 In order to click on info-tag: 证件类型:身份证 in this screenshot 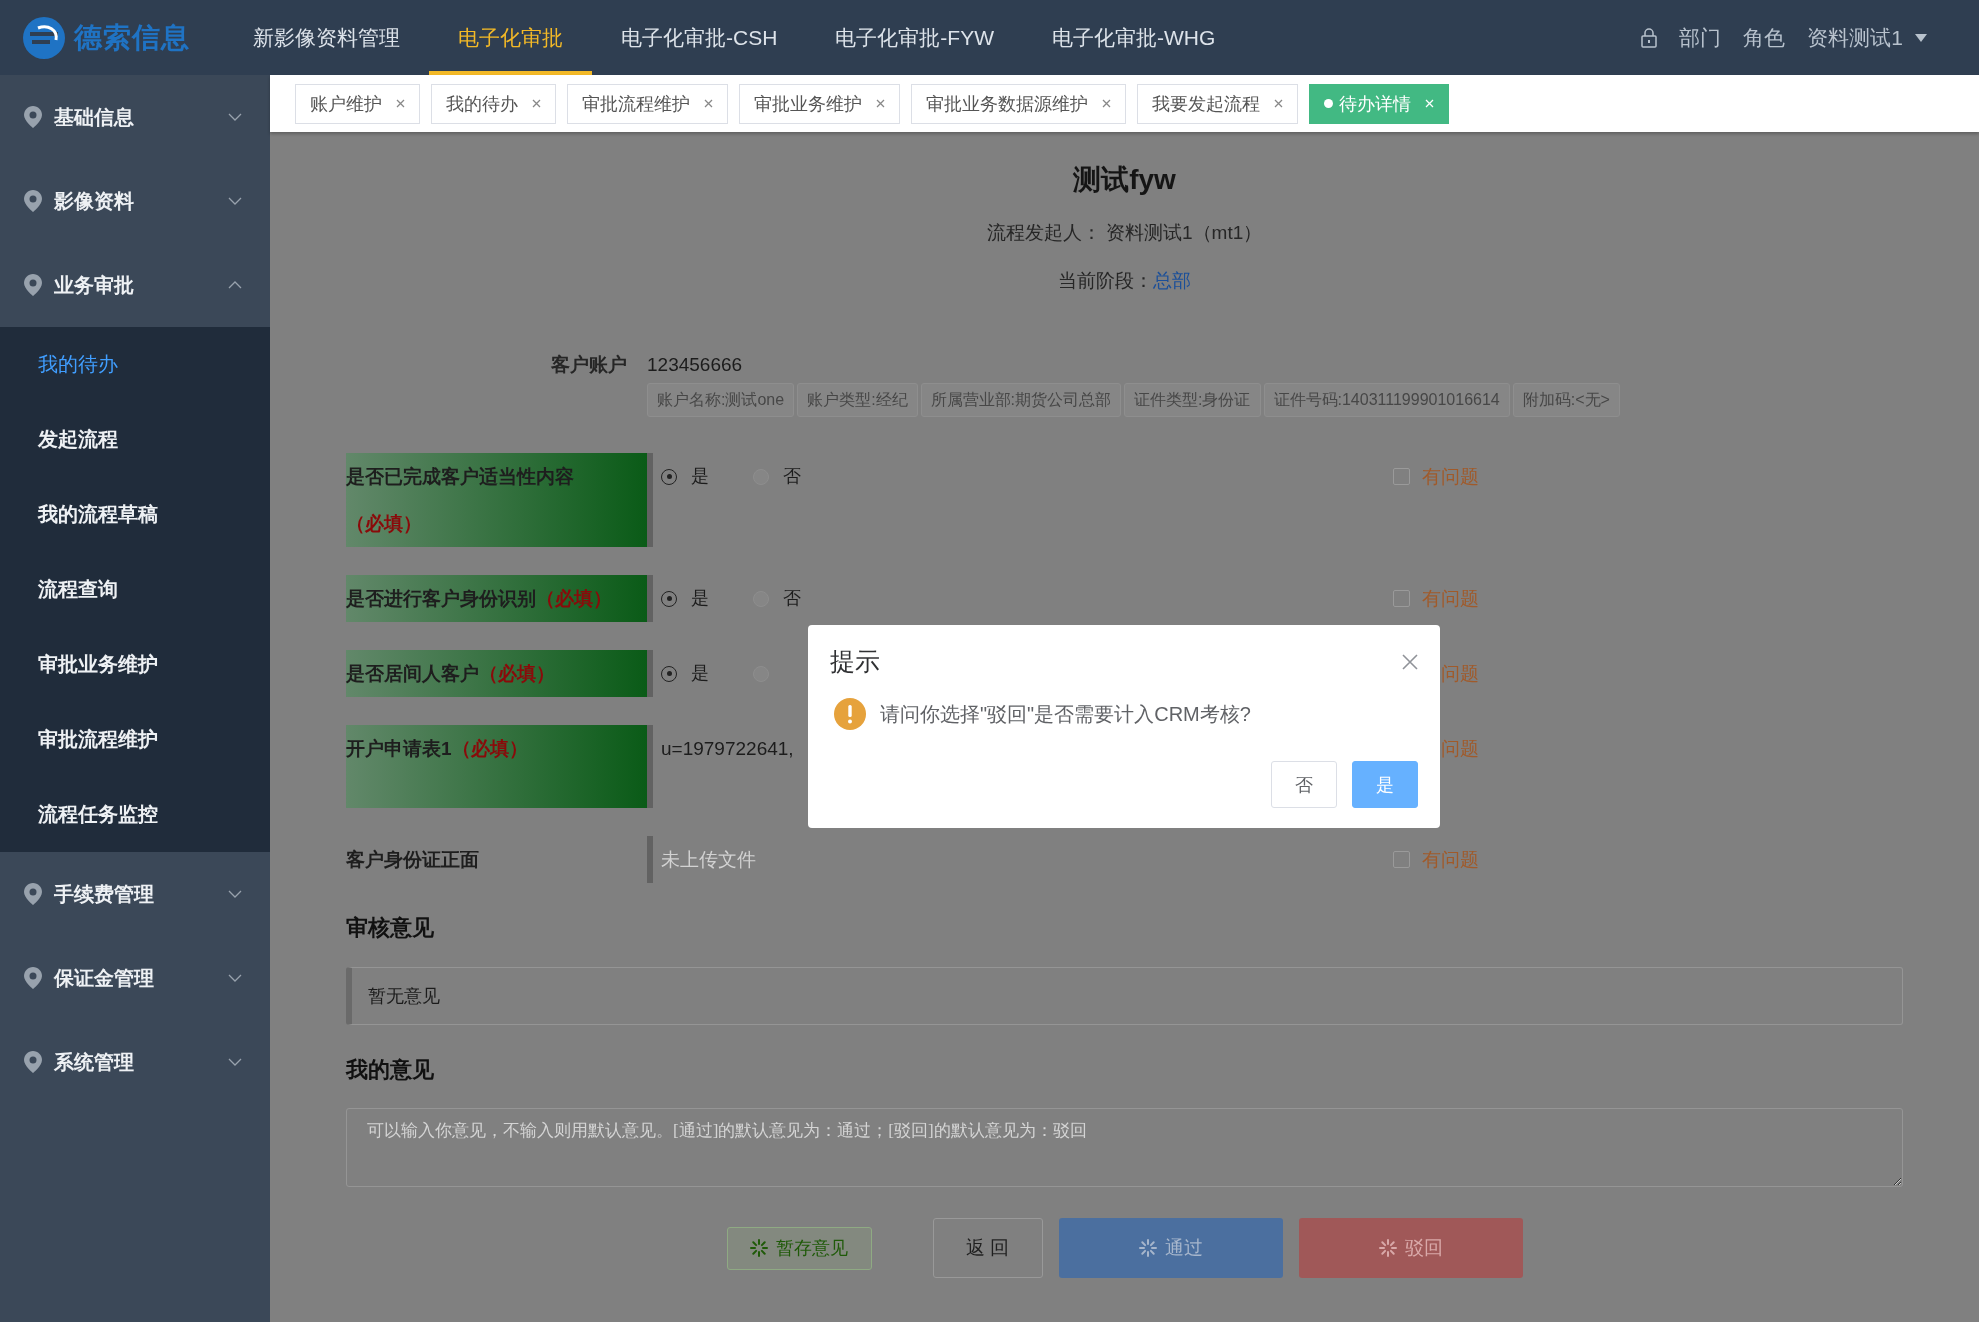, I will do `click(1192, 400)`.